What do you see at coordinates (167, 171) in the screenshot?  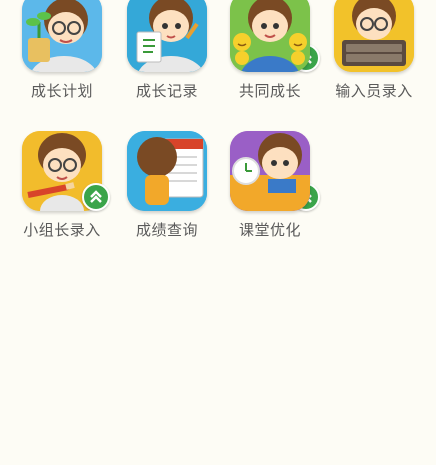 I see `calendar-icon` at bounding box center [167, 171].